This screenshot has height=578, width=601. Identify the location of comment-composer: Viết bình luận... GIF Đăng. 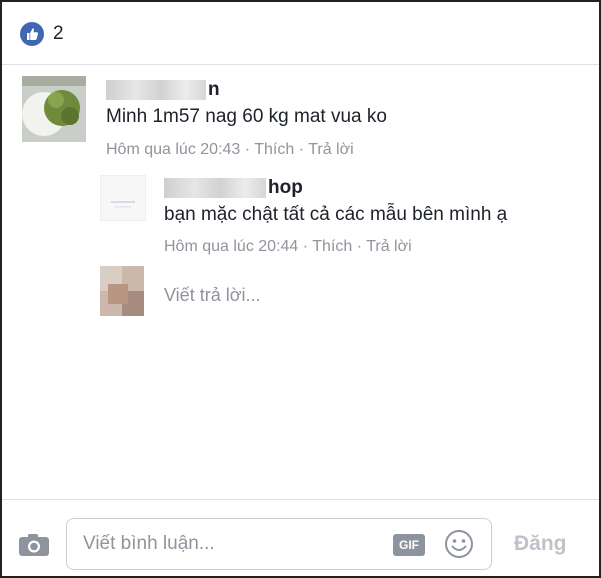
(300, 537).